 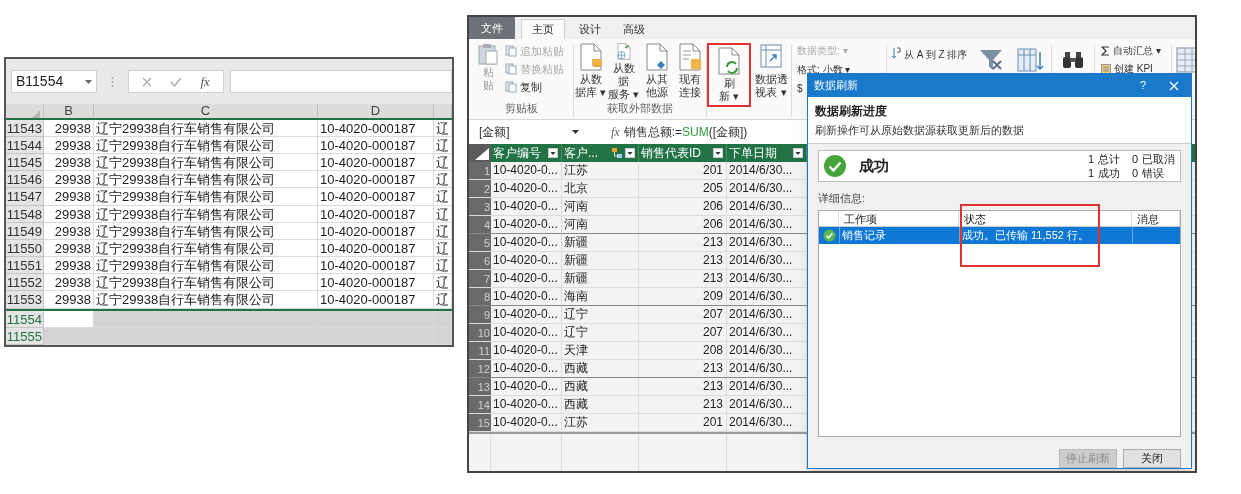 I want to click on group-label: 获取外部数据, so click(x=640, y=108).